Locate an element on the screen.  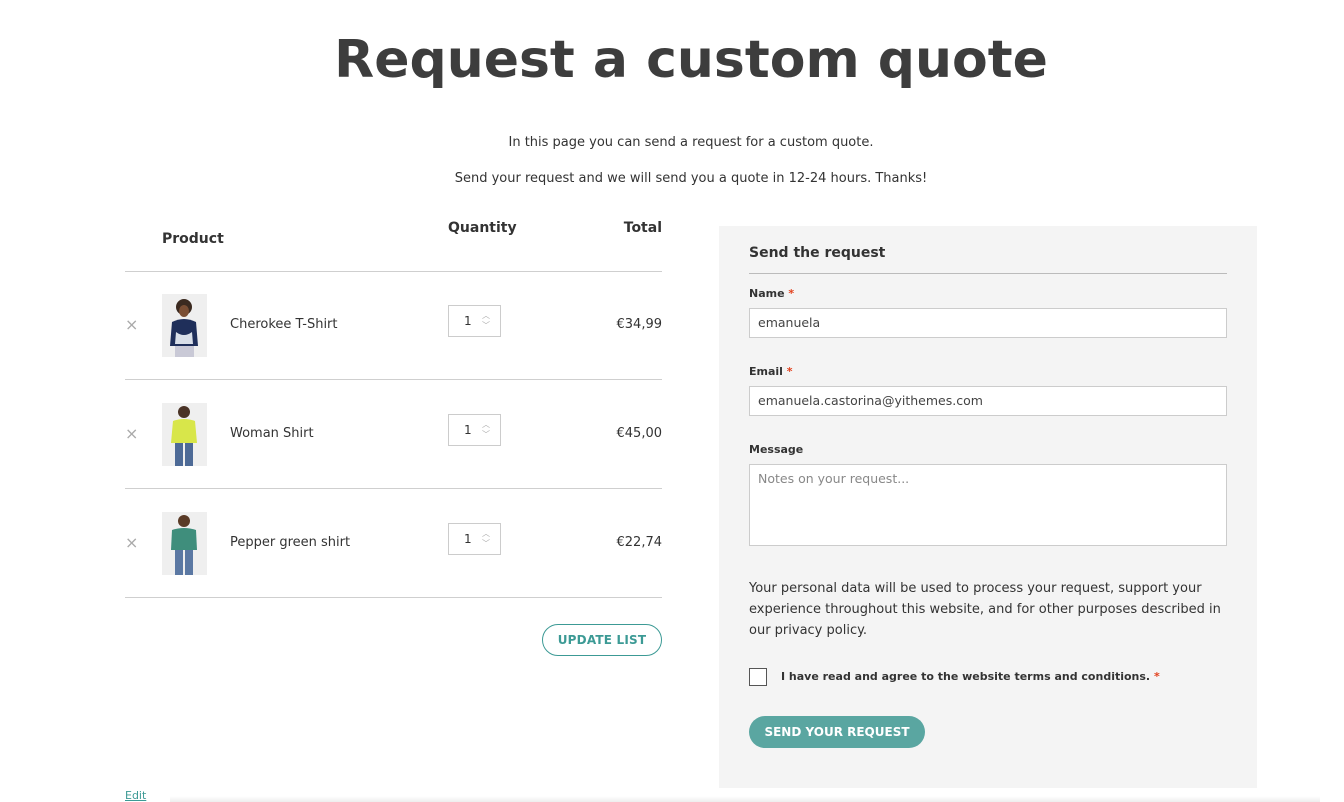
email-field: emanuela.castorina@yithemes.com is located at coordinates (988, 401).